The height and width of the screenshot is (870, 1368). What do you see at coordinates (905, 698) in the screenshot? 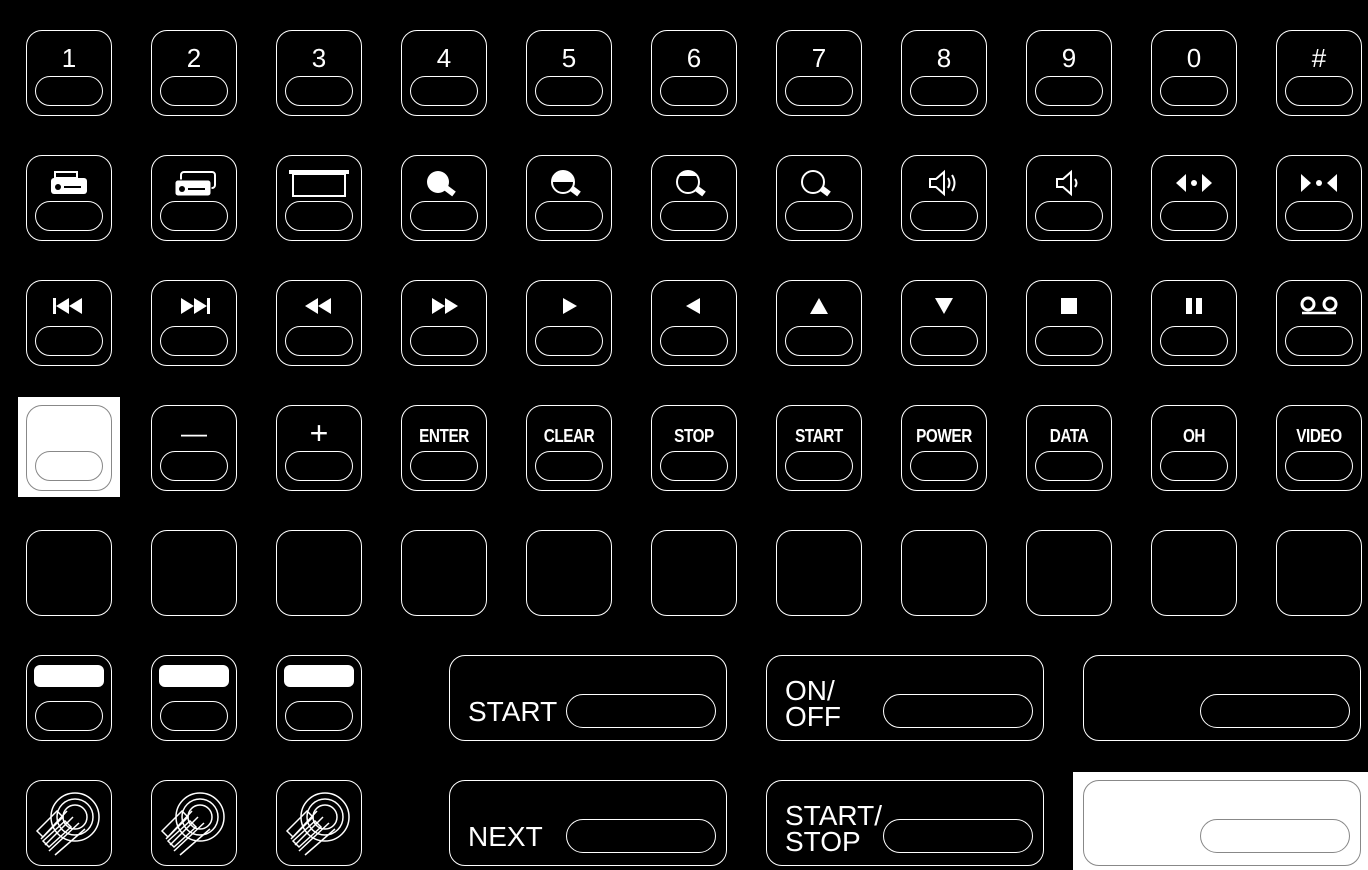
I see `on-off-button: ON/OFF` at bounding box center [905, 698].